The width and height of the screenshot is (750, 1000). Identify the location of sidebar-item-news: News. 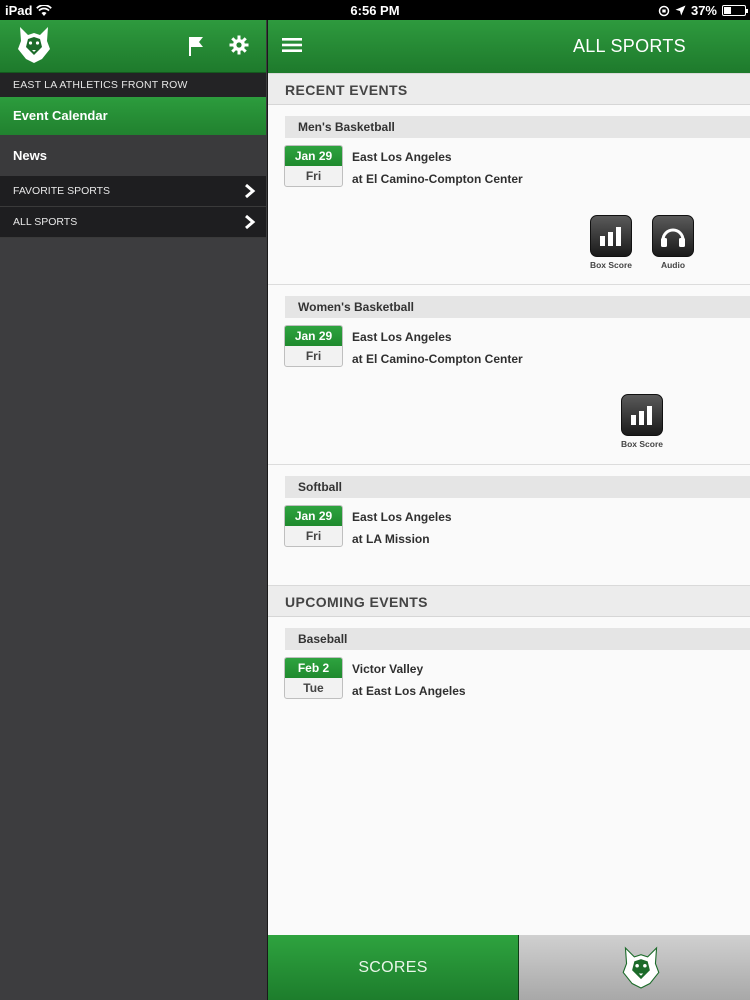
(133, 155).